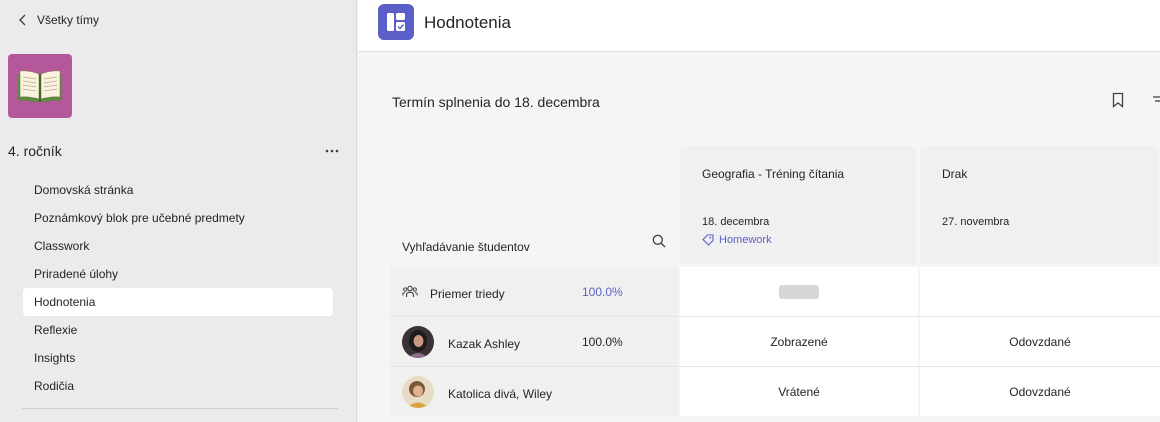 The width and height of the screenshot is (1160, 422). I want to click on student-name: Kazak Ashley, so click(484, 344).